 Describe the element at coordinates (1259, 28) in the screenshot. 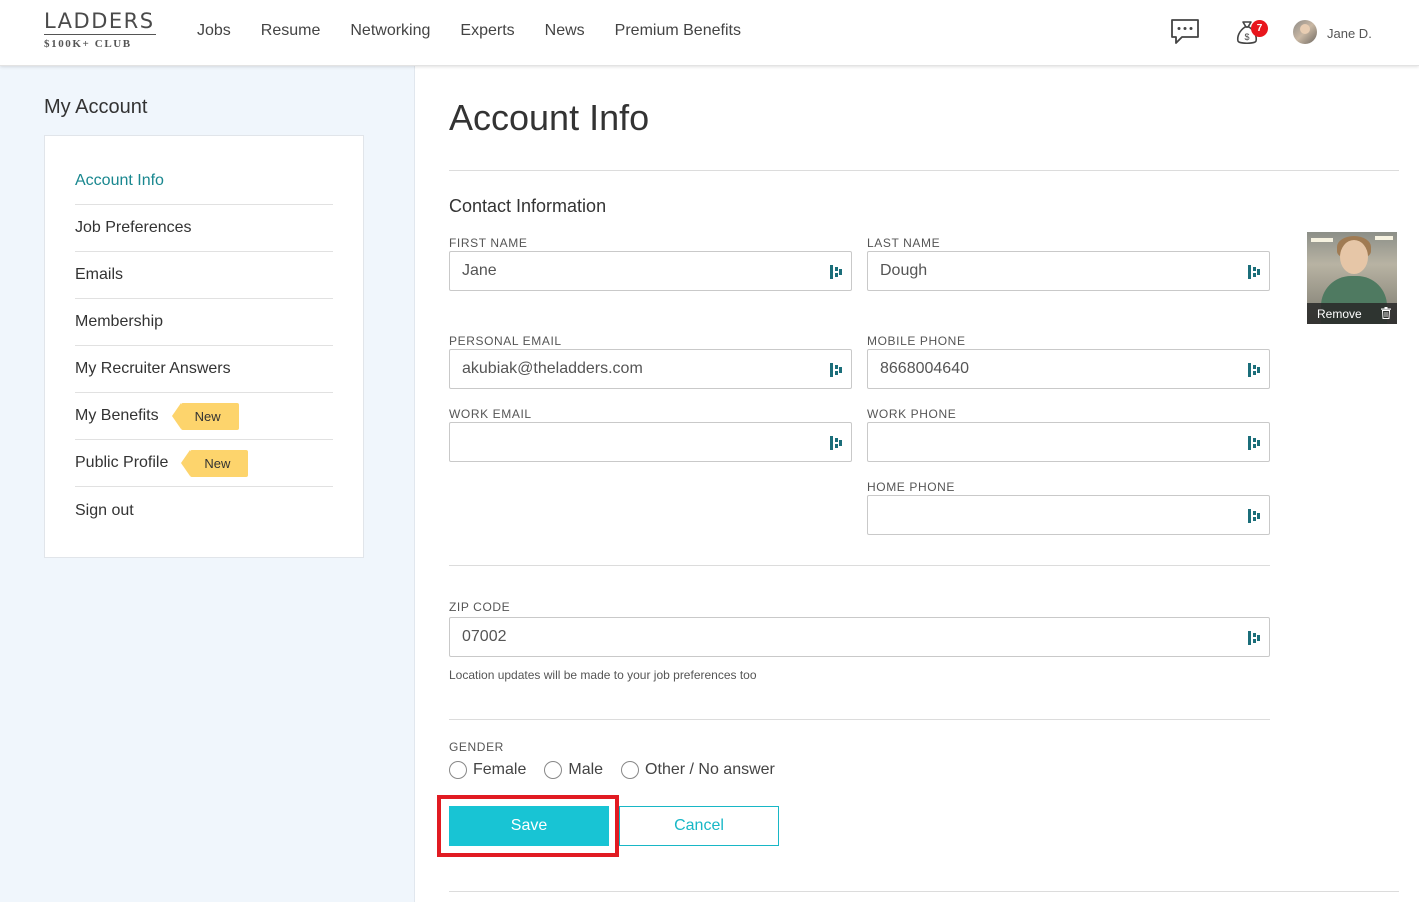

I see `notification-badge: 7` at that location.